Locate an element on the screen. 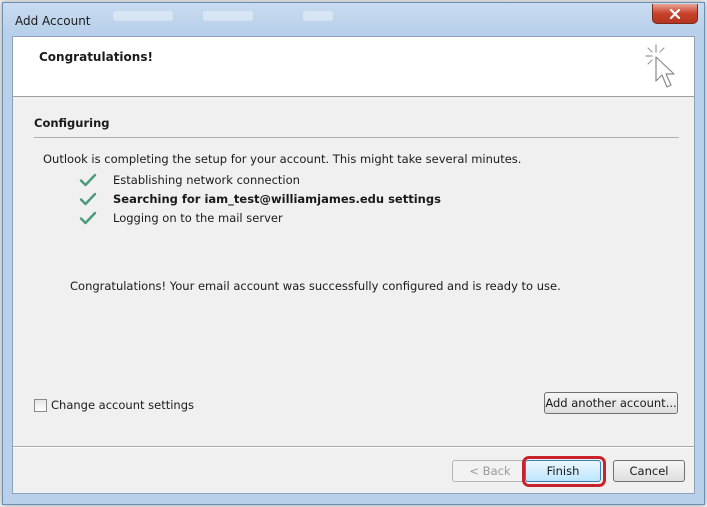 The image size is (707, 507). step-item: Logging on to the mail server is located at coordinates (181, 218).